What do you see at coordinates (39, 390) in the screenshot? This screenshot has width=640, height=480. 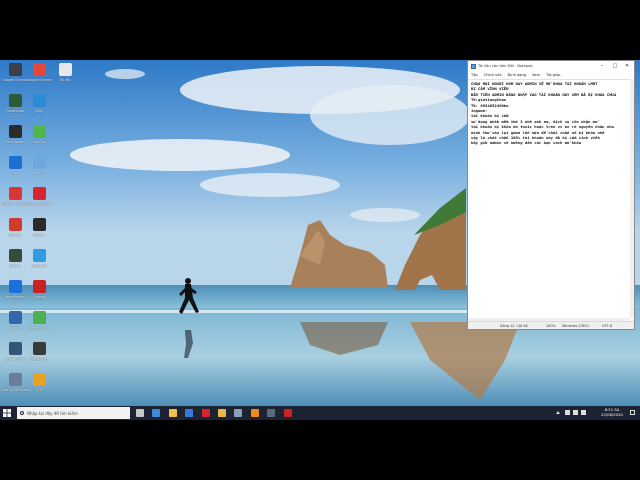 I see `desktop-shortcut-label: VLC` at bounding box center [39, 390].